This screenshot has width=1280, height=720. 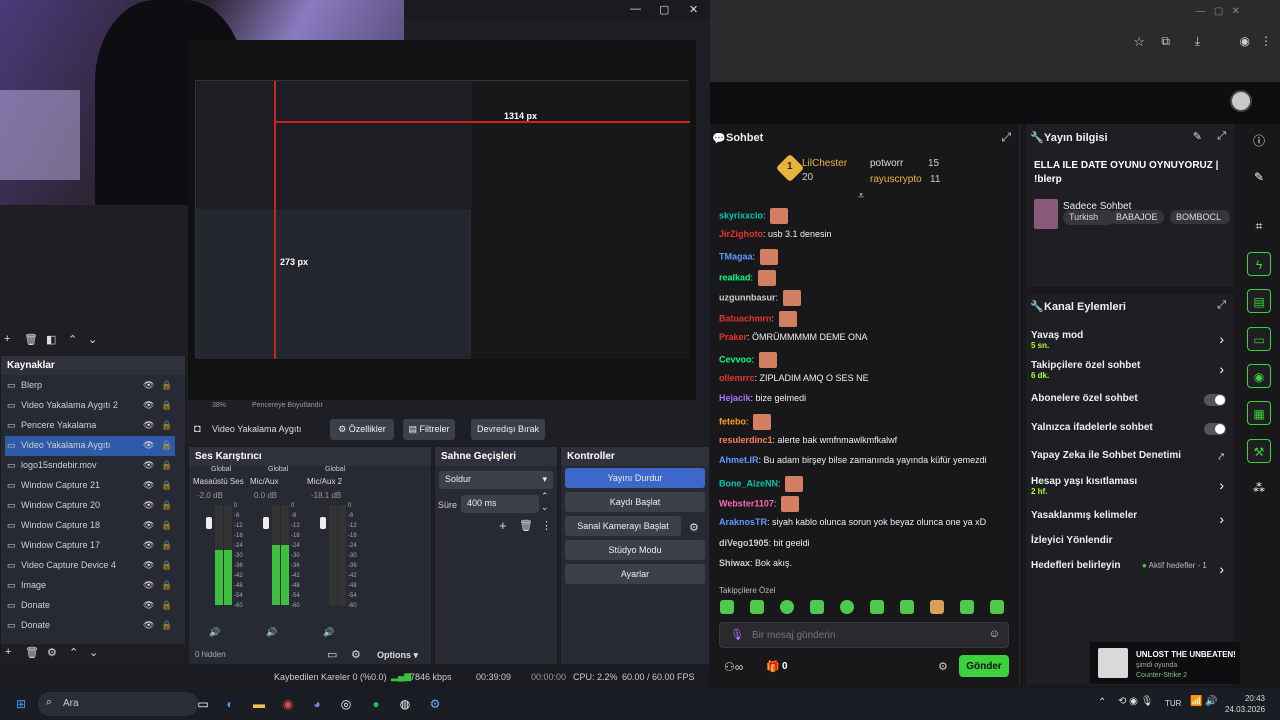 I want to click on control-button: Stüdyo Modu, so click(x=635, y=550).